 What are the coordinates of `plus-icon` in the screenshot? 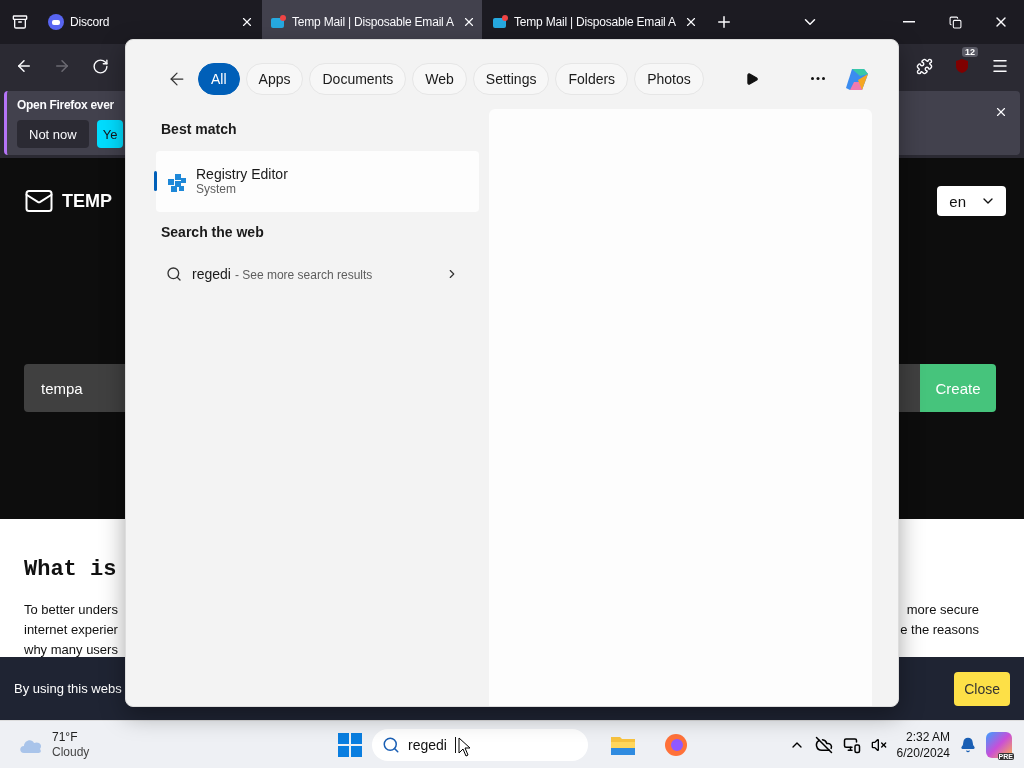 It's located at (724, 22).